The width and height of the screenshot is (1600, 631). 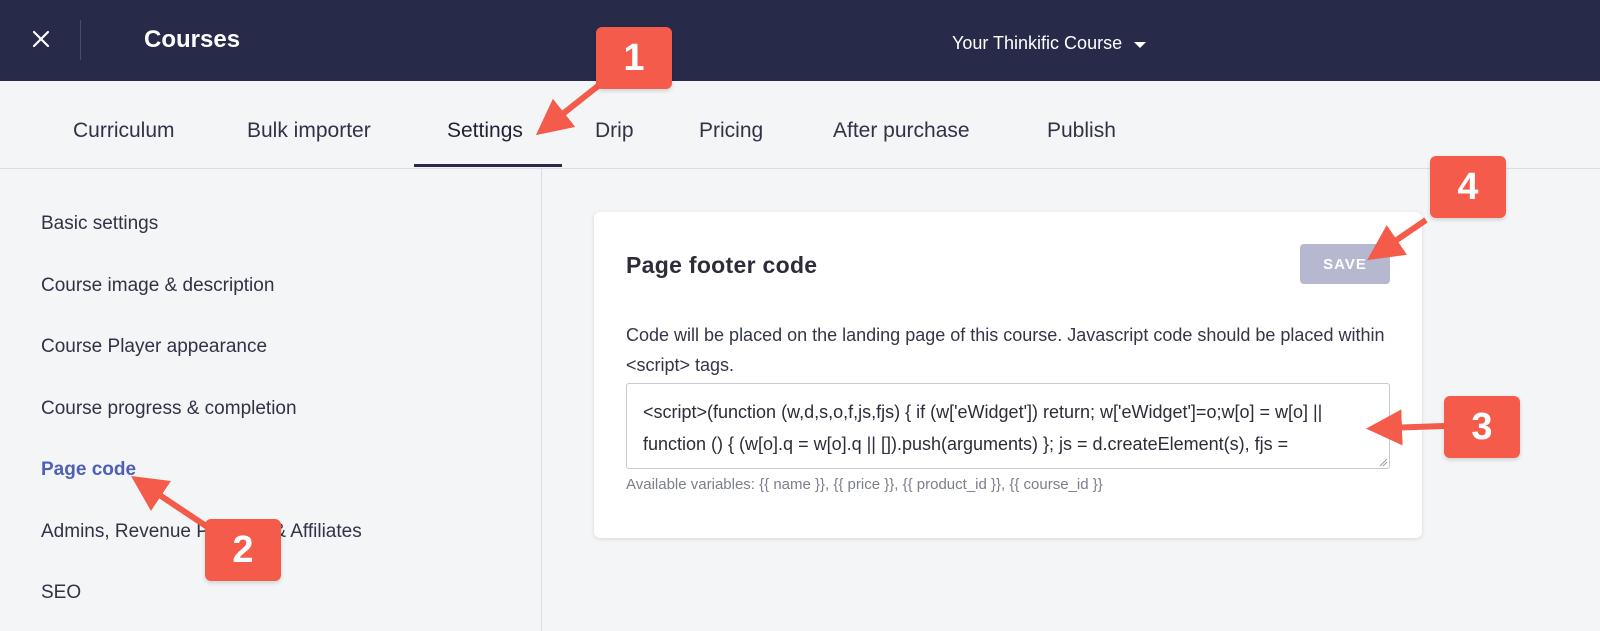 What do you see at coordinates (88, 470) in the screenshot?
I see `sidebar-item-page-code: Page code` at bounding box center [88, 470].